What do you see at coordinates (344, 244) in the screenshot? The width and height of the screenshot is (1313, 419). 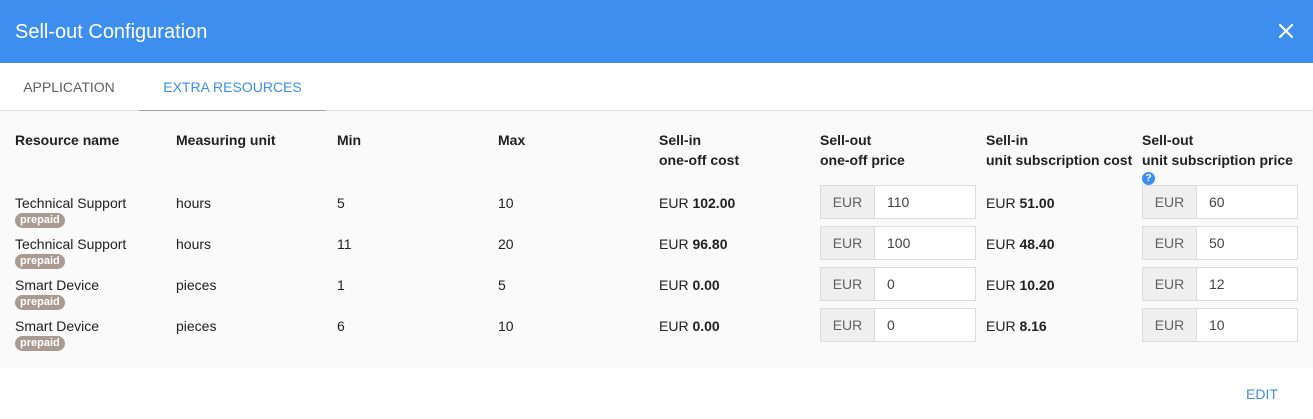 I see `min-value: 11` at bounding box center [344, 244].